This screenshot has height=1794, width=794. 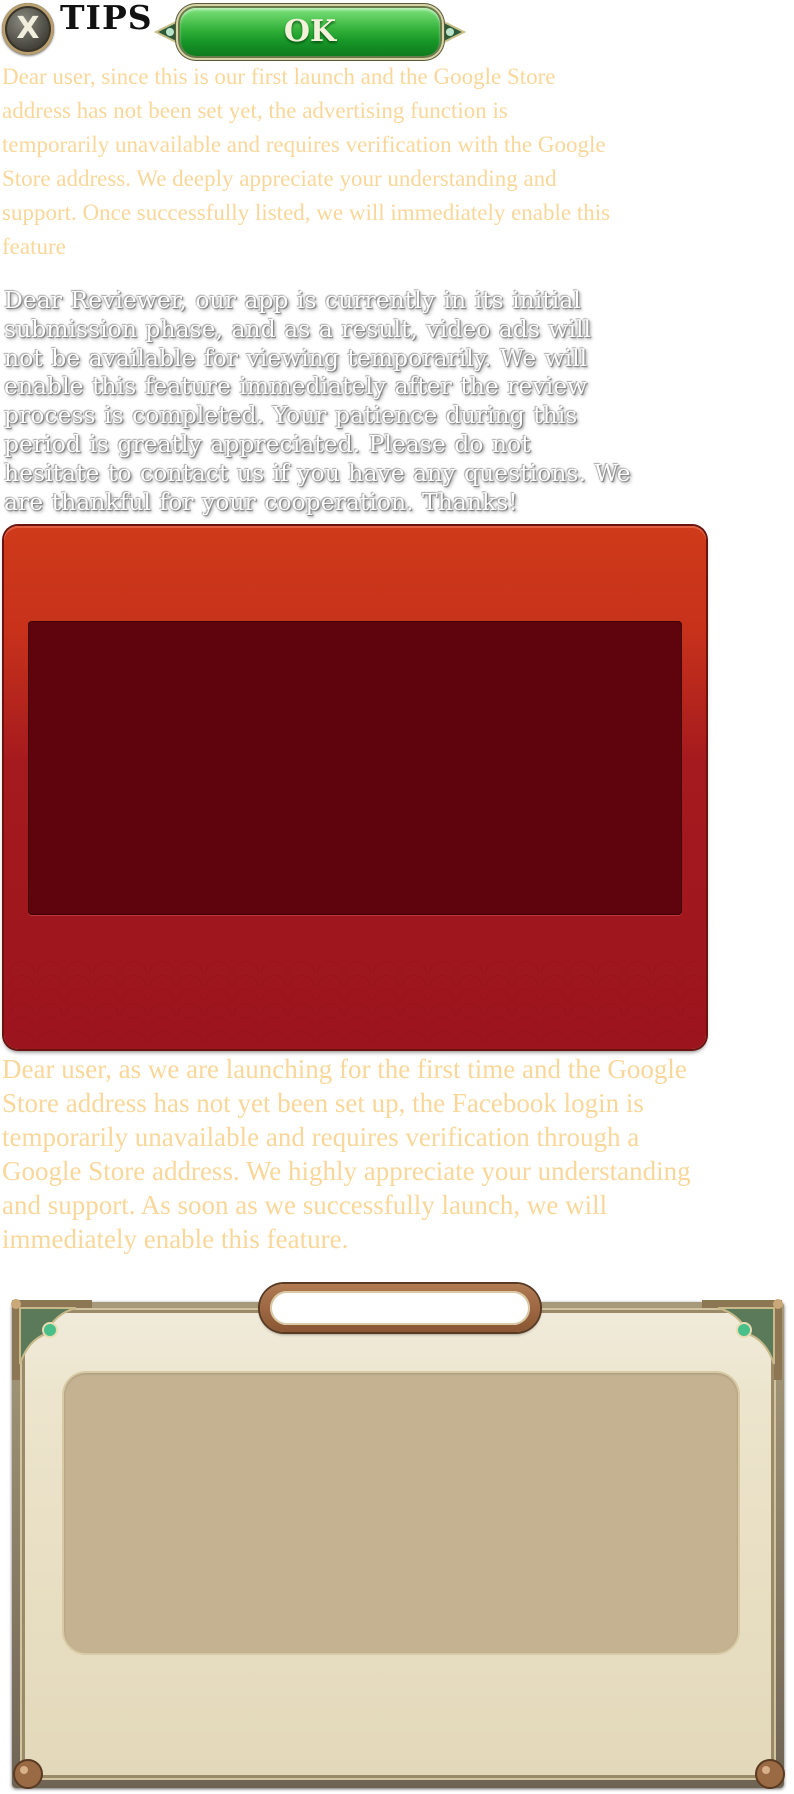 I want to click on ornate-frame-content-area, so click(x=401, y=1513).